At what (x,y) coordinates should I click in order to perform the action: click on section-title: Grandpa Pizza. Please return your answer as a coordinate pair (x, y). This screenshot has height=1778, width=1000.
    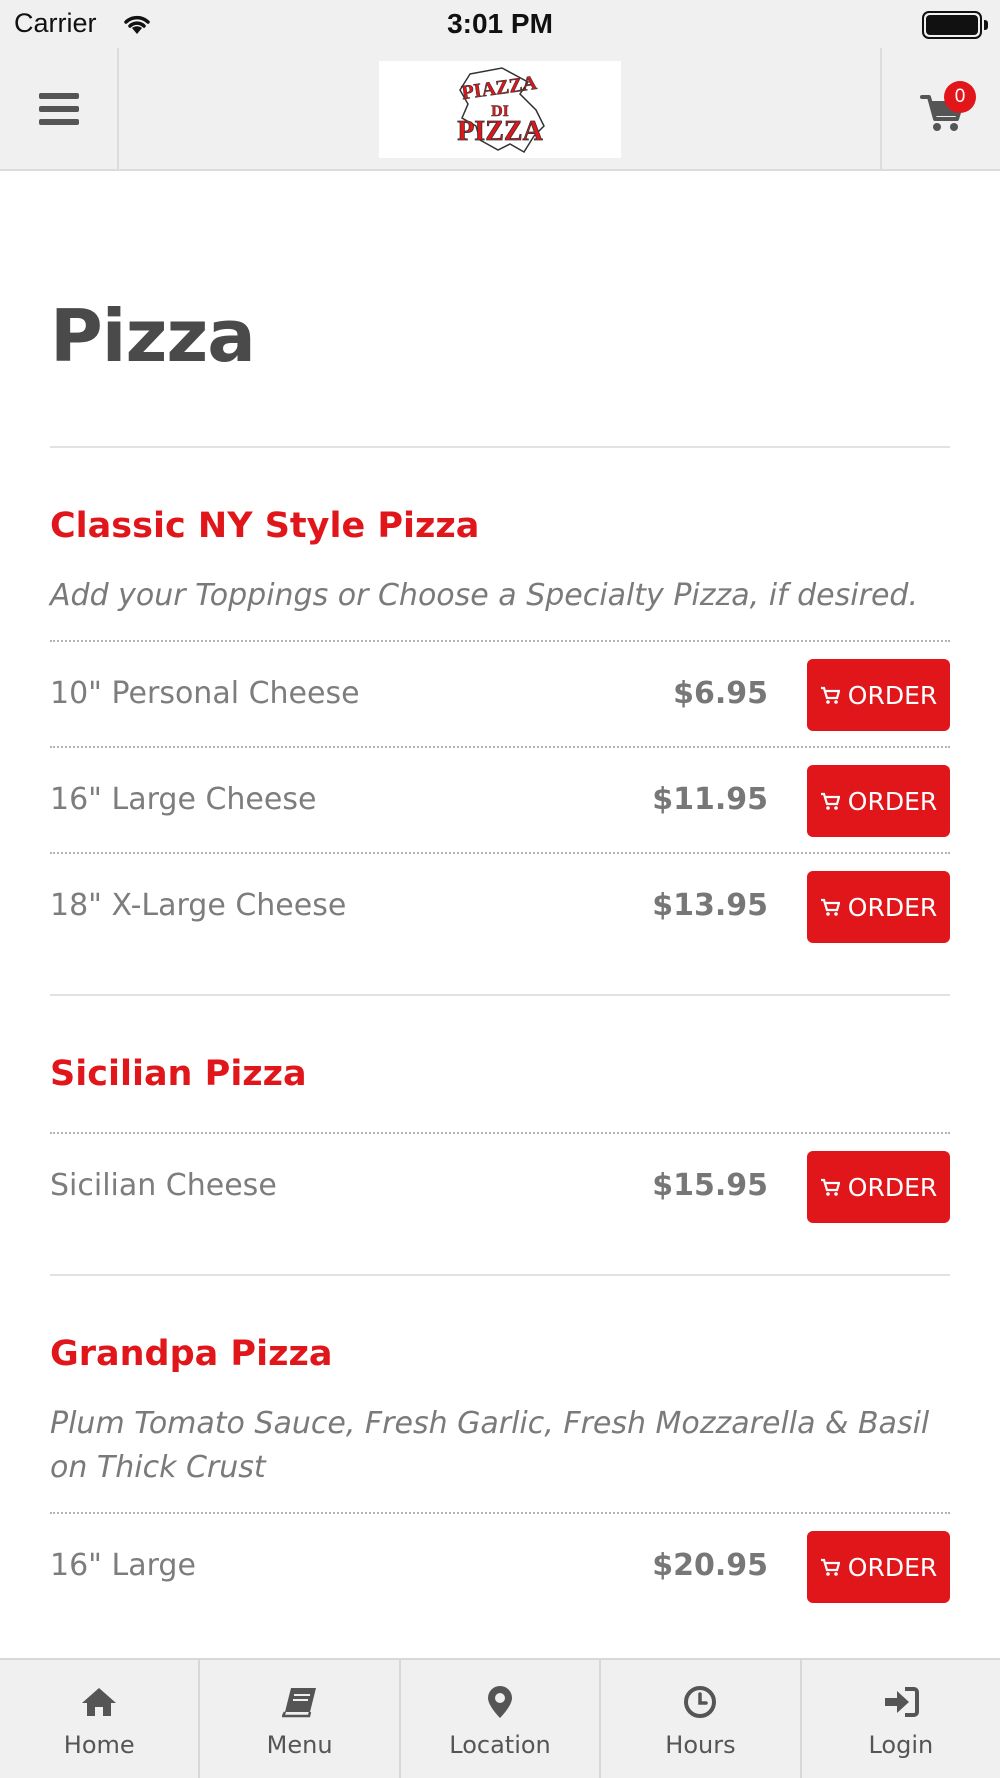
    Looking at the image, I should click on (191, 1354).